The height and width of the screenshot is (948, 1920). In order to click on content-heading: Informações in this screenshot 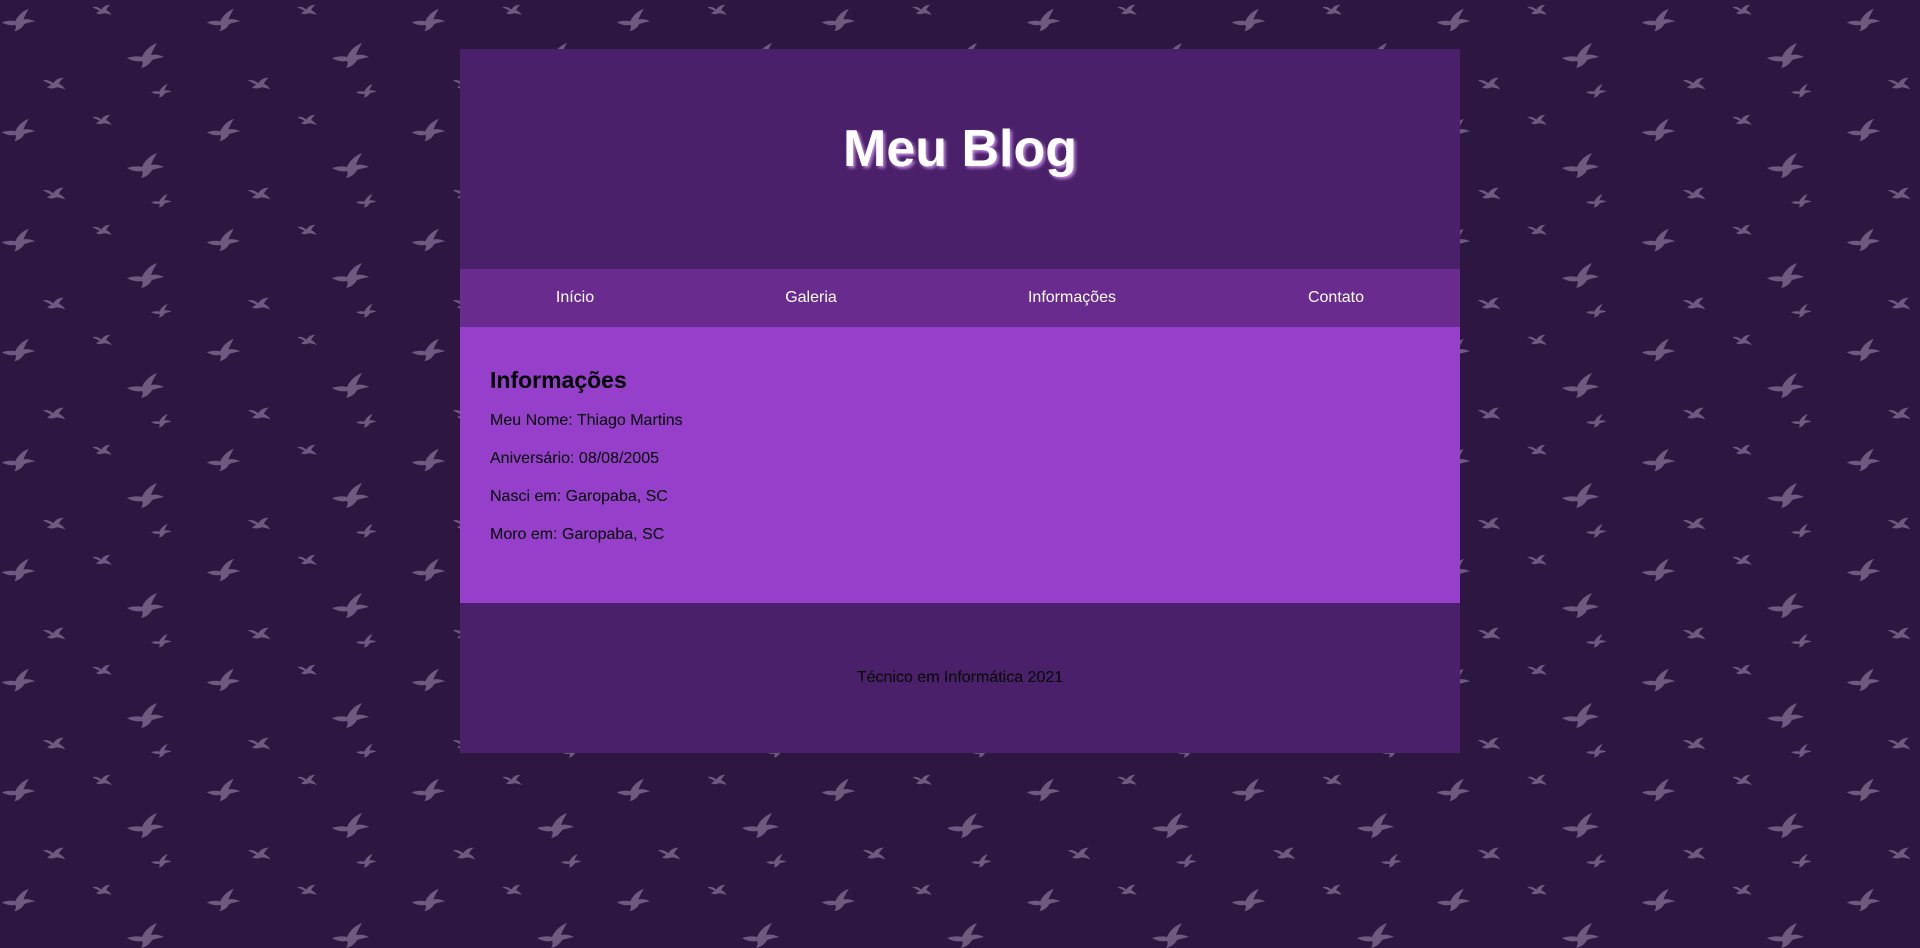, I will do `click(558, 380)`.